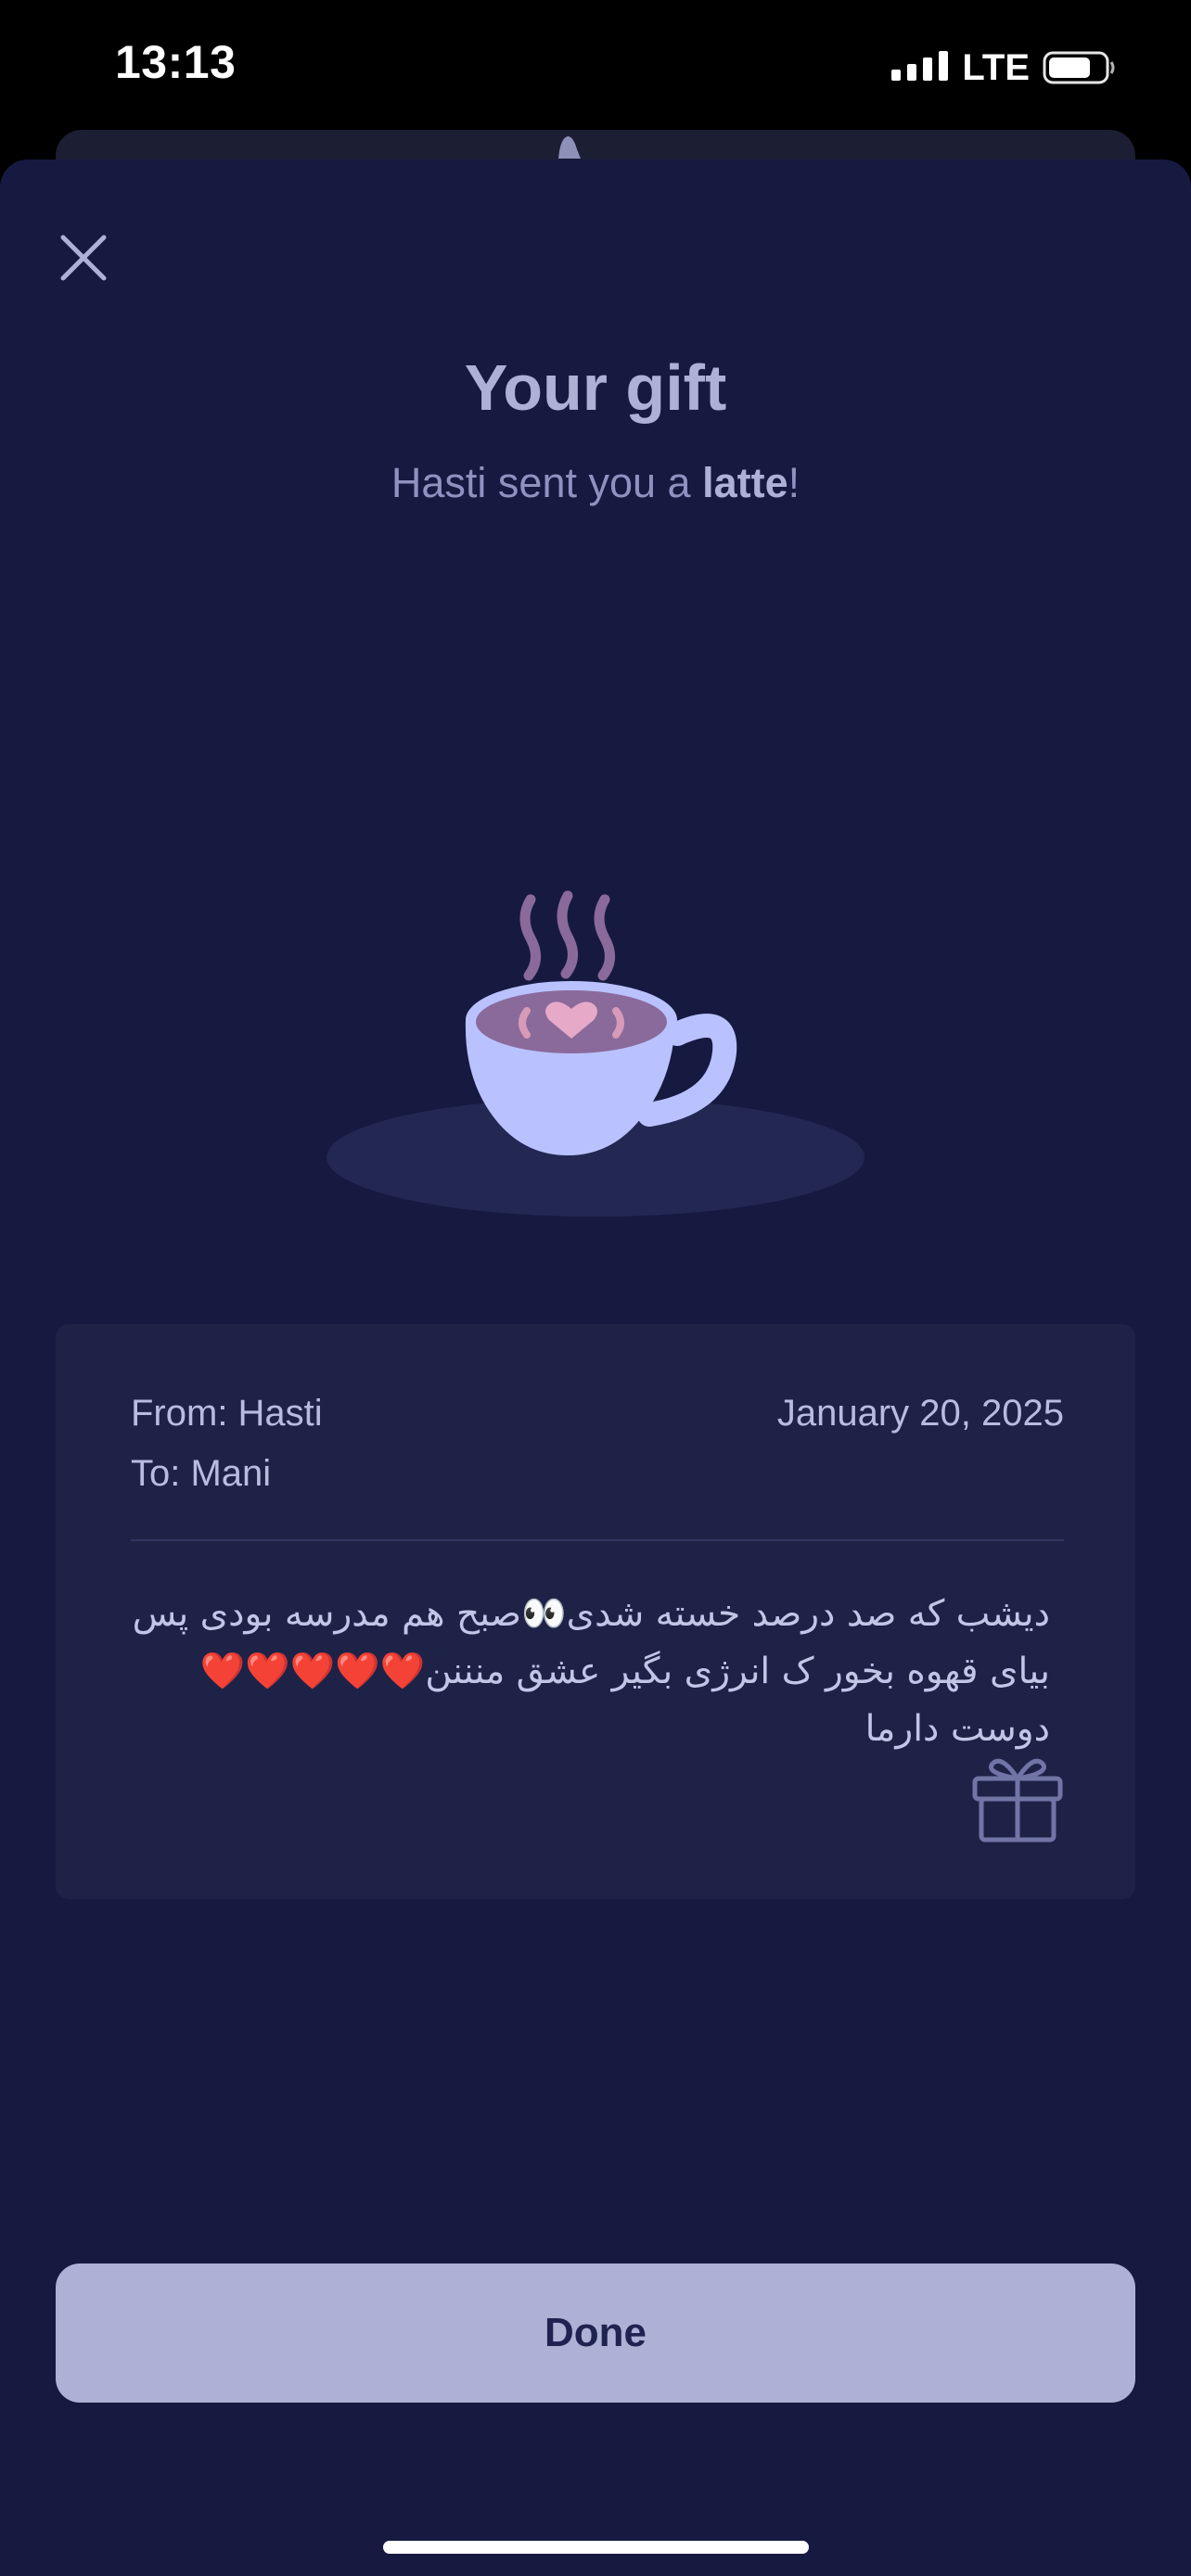 The width and height of the screenshot is (1191, 2576). What do you see at coordinates (996, 67) in the screenshot?
I see `network-label: LTE` at bounding box center [996, 67].